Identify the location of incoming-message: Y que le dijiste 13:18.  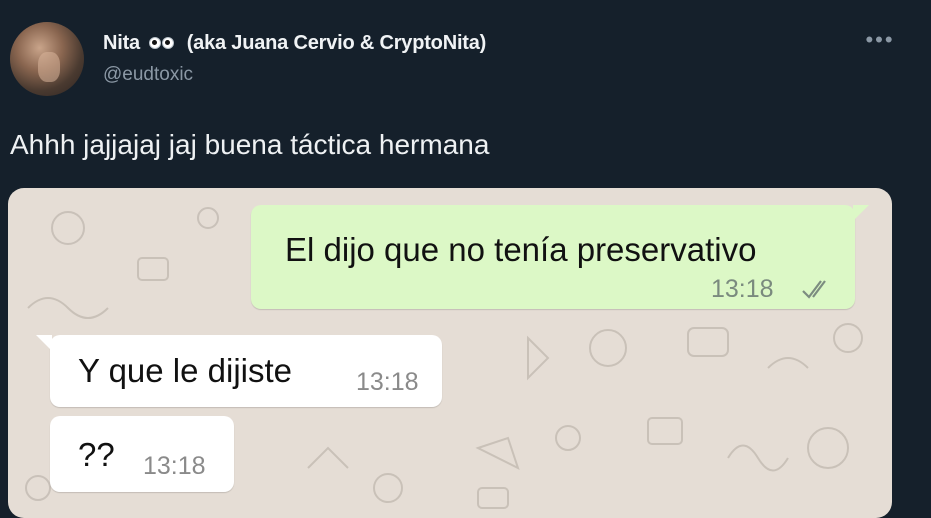
(239, 371).